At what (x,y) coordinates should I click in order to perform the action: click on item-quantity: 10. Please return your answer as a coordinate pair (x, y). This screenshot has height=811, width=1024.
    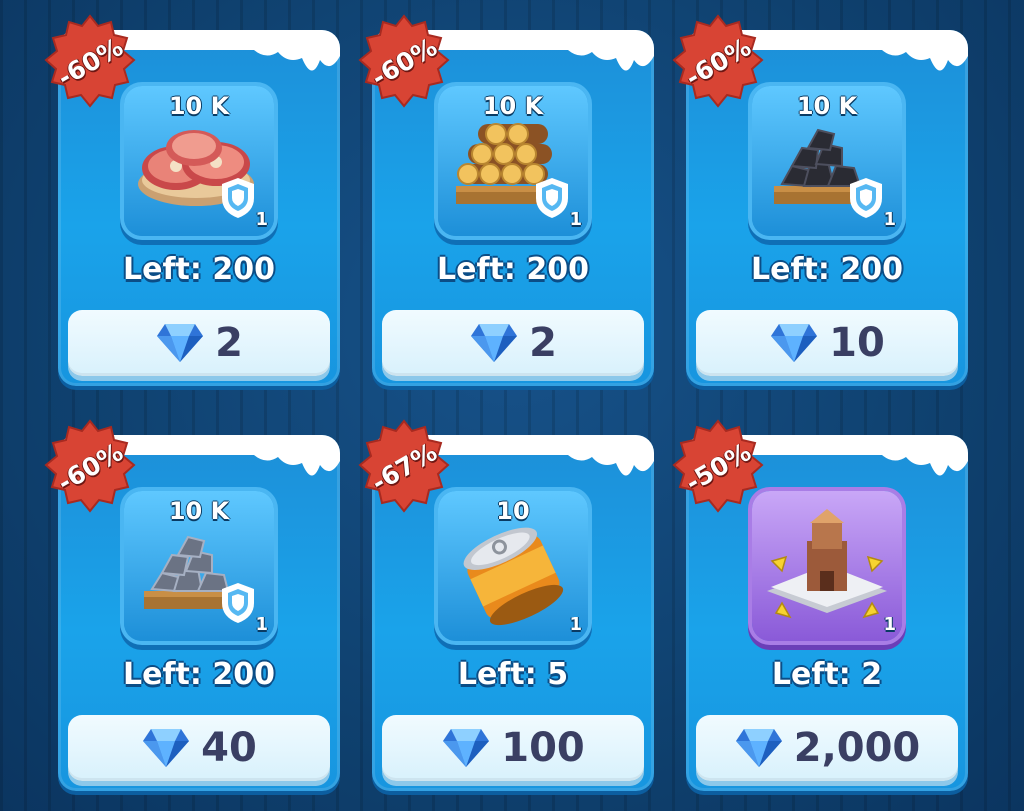
    Looking at the image, I should click on (513, 511).